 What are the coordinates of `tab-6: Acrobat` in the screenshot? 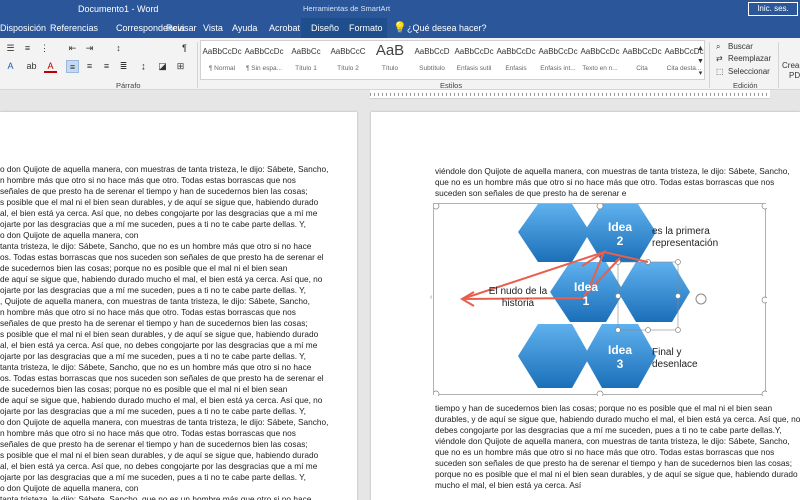 It's located at (284, 28).